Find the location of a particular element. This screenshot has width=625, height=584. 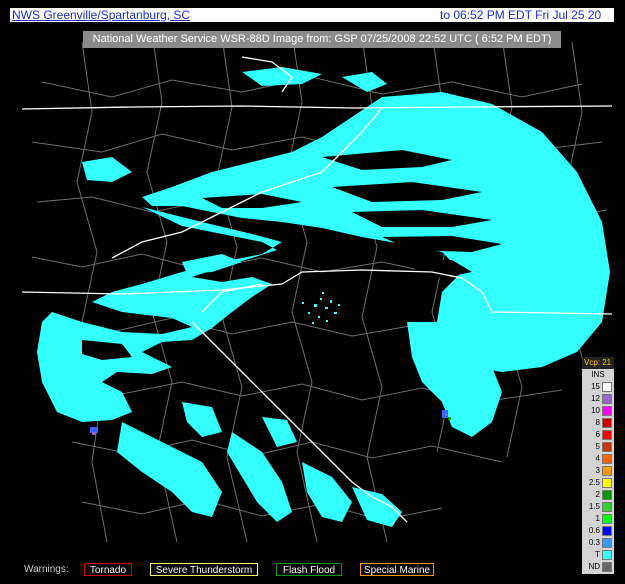

legend-row: 4 is located at coordinates (598, 459).